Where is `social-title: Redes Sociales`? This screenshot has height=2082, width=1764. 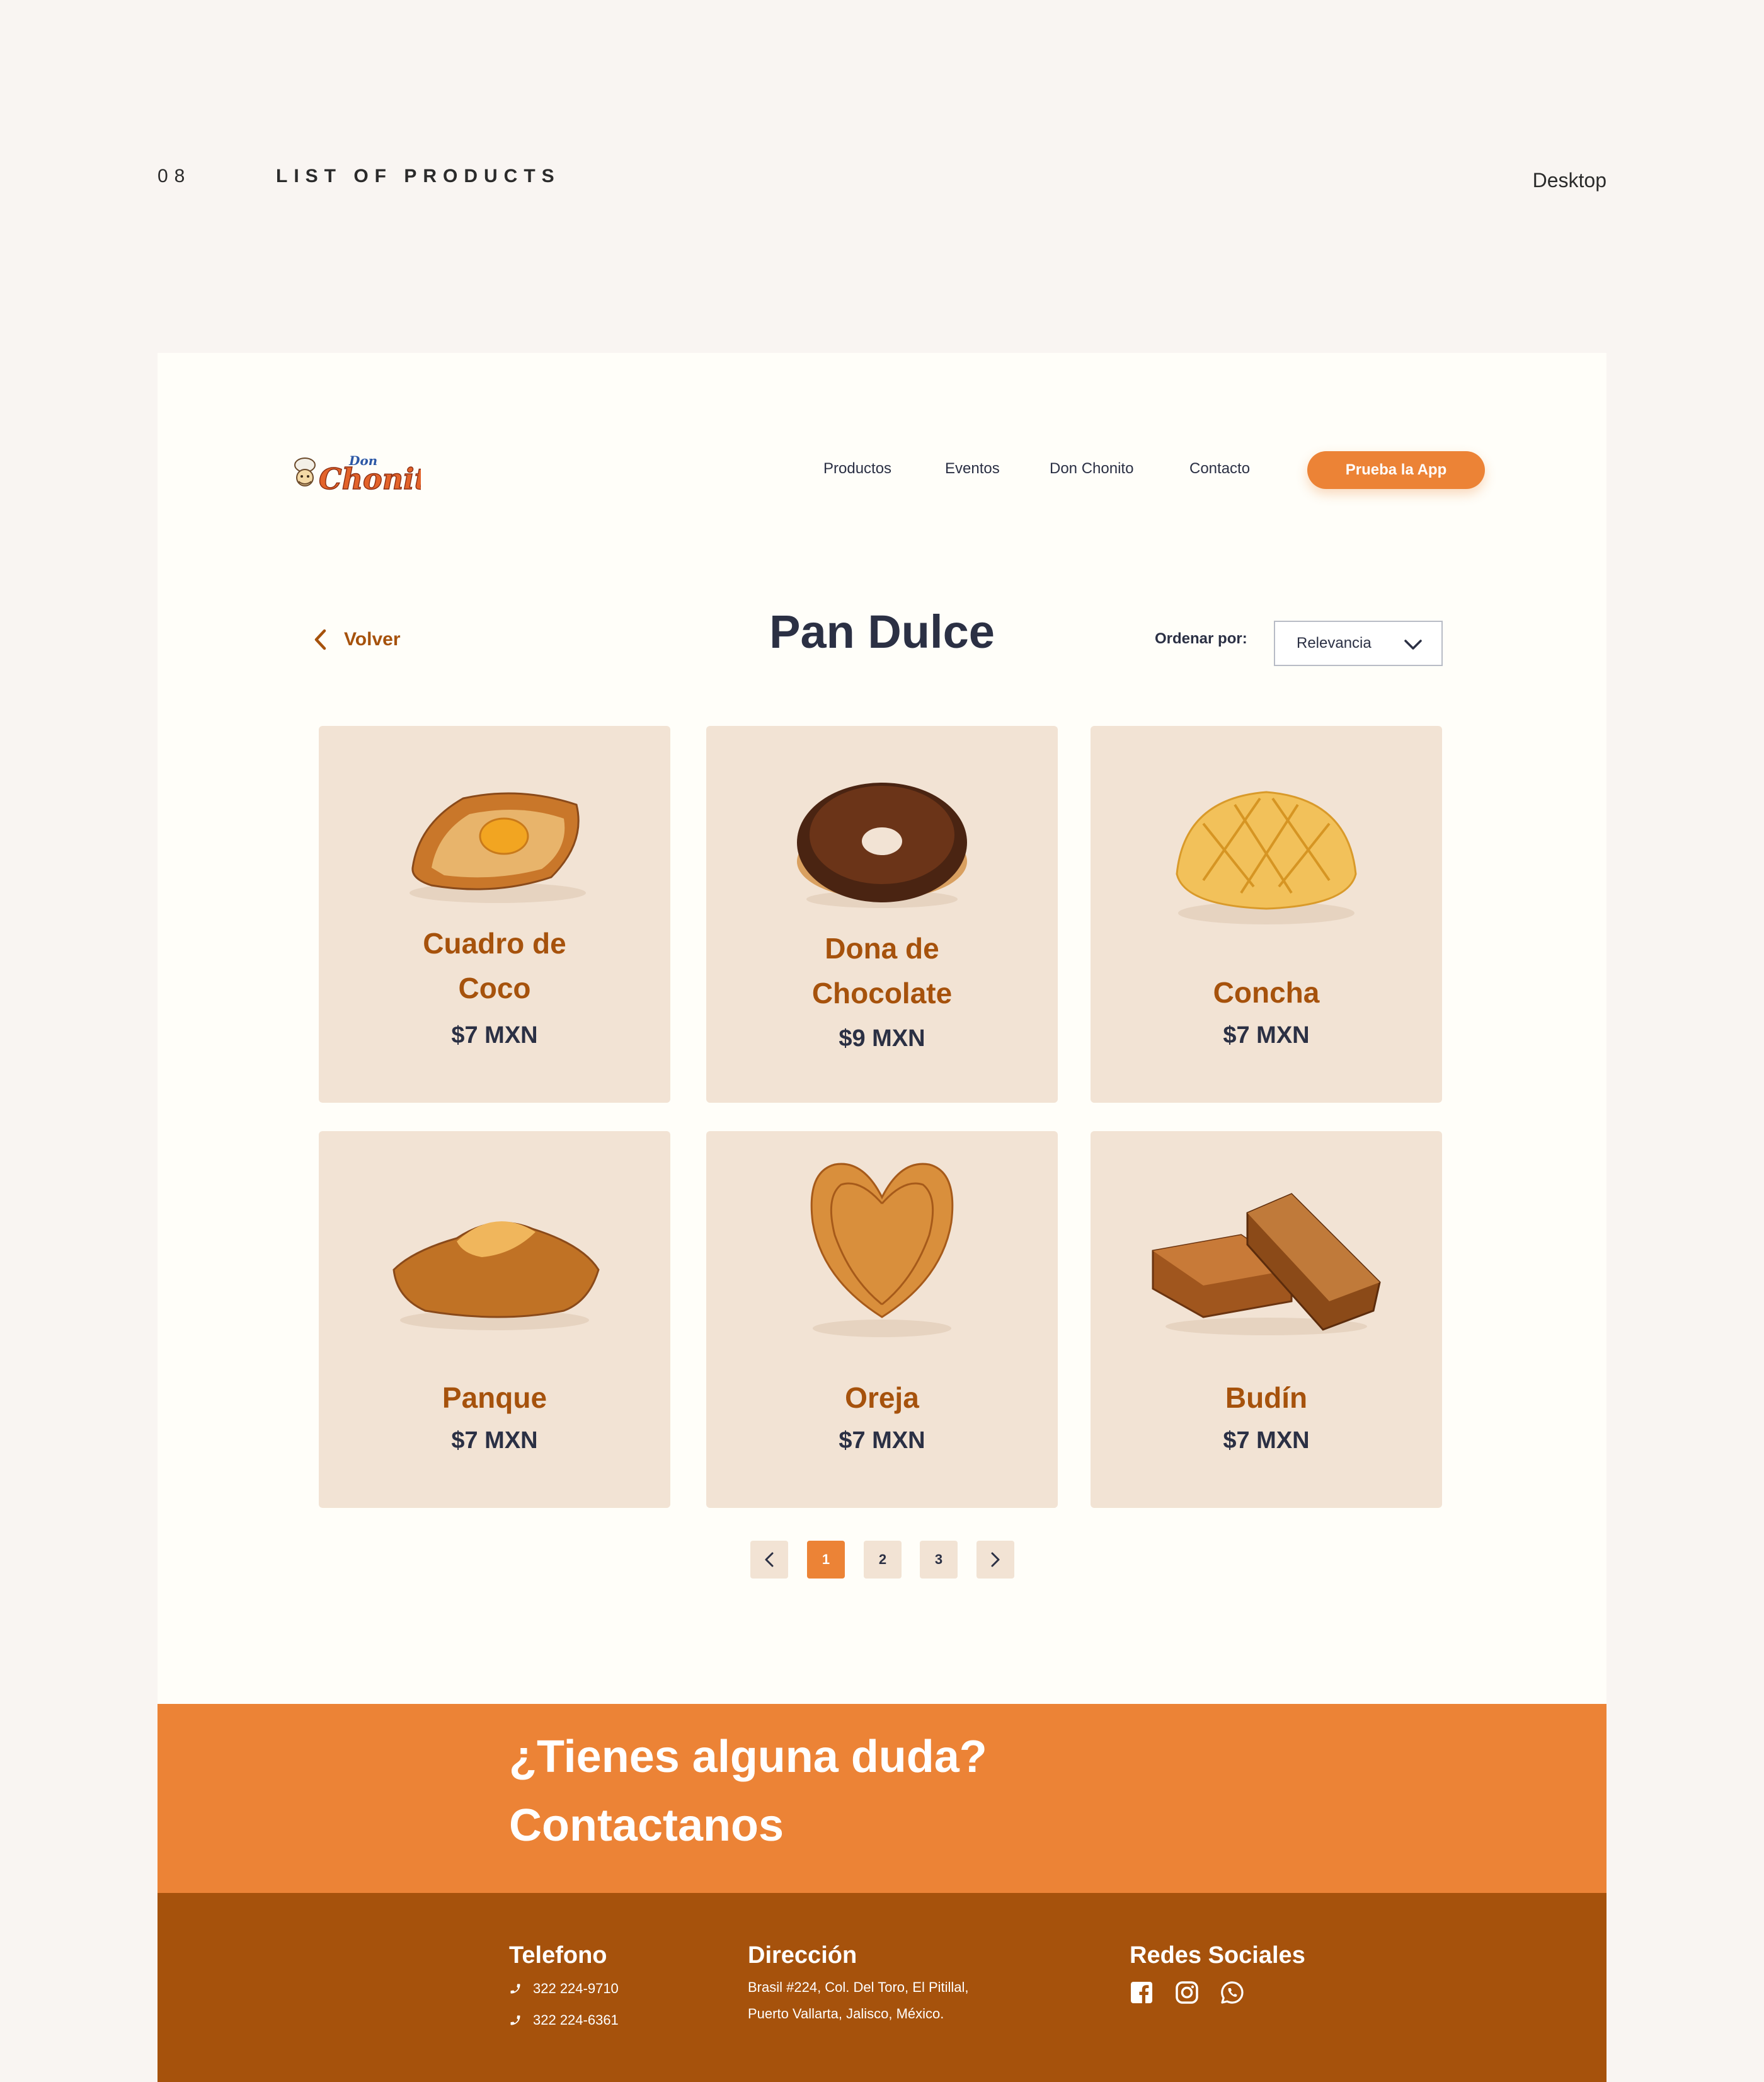 social-title: Redes Sociales is located at coordinates (1217, 1955).